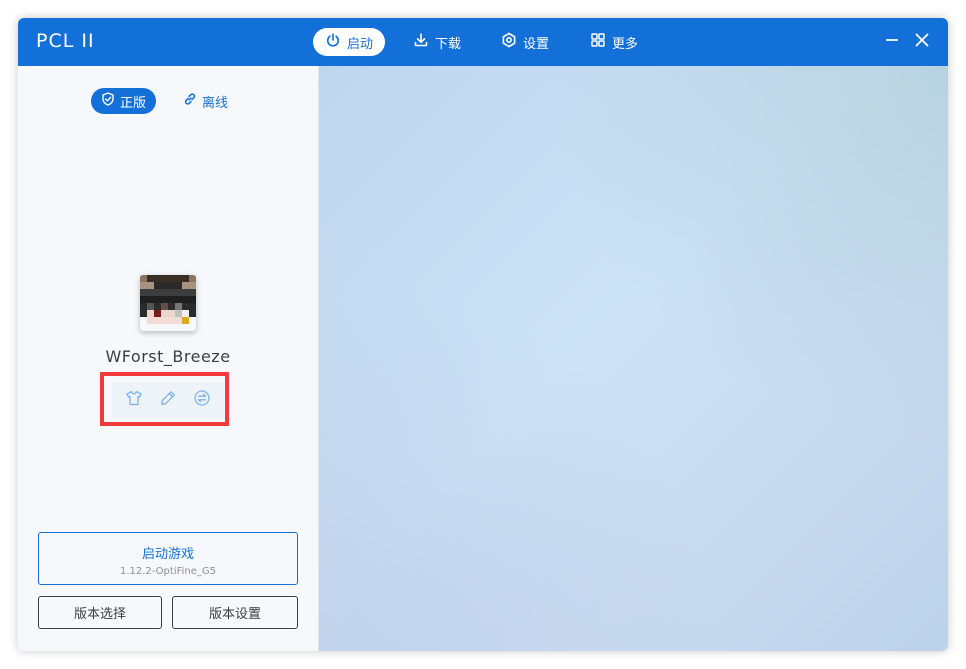 The height and width of the screenshot is (669, 966). Describe the element at coordinates (536, 44) in the screenshot. I see `nav-settings-label: 设置` at that location.